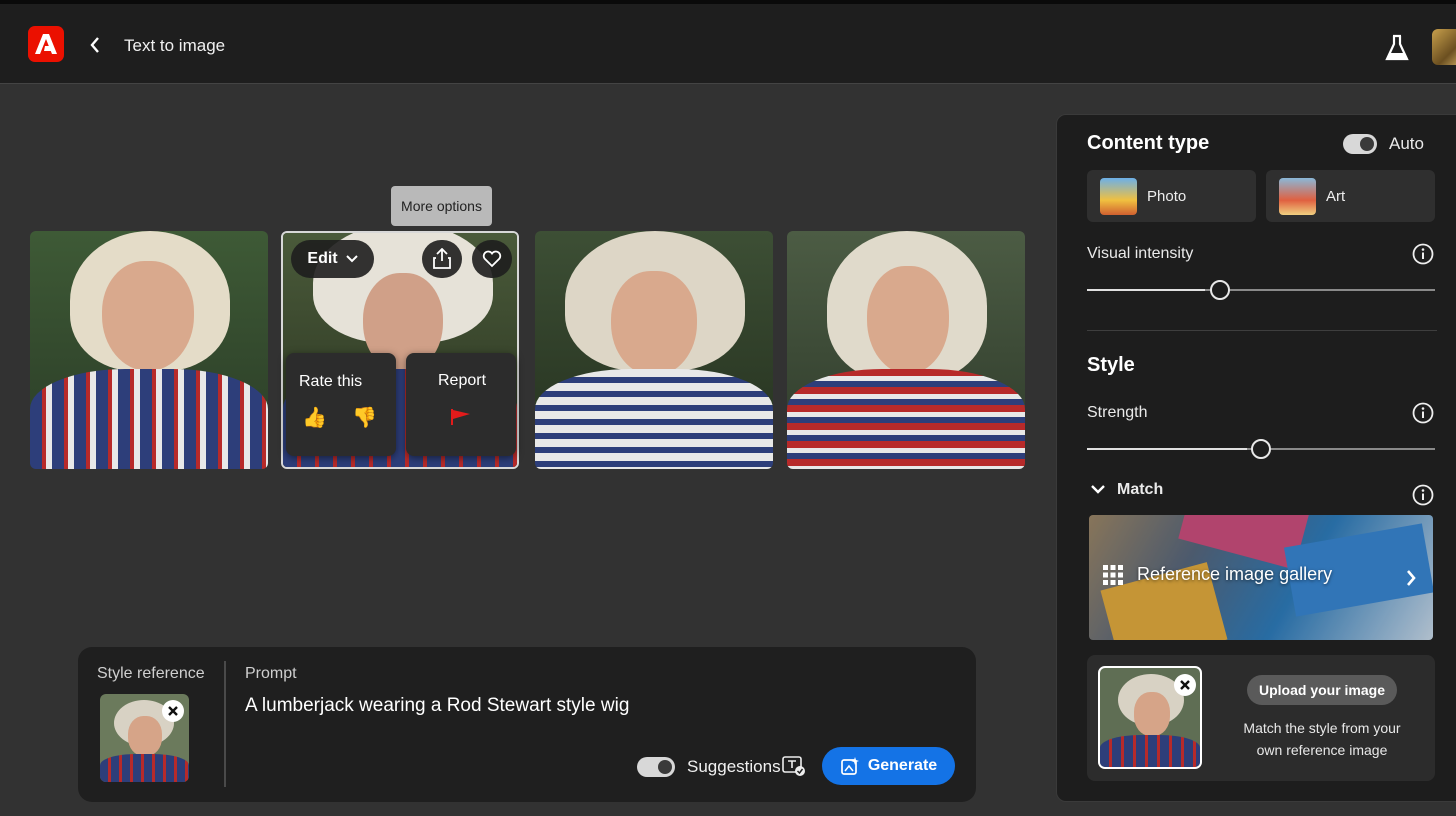  I want to click on uploaded-reference-thumbnail, so click(1150, 717).